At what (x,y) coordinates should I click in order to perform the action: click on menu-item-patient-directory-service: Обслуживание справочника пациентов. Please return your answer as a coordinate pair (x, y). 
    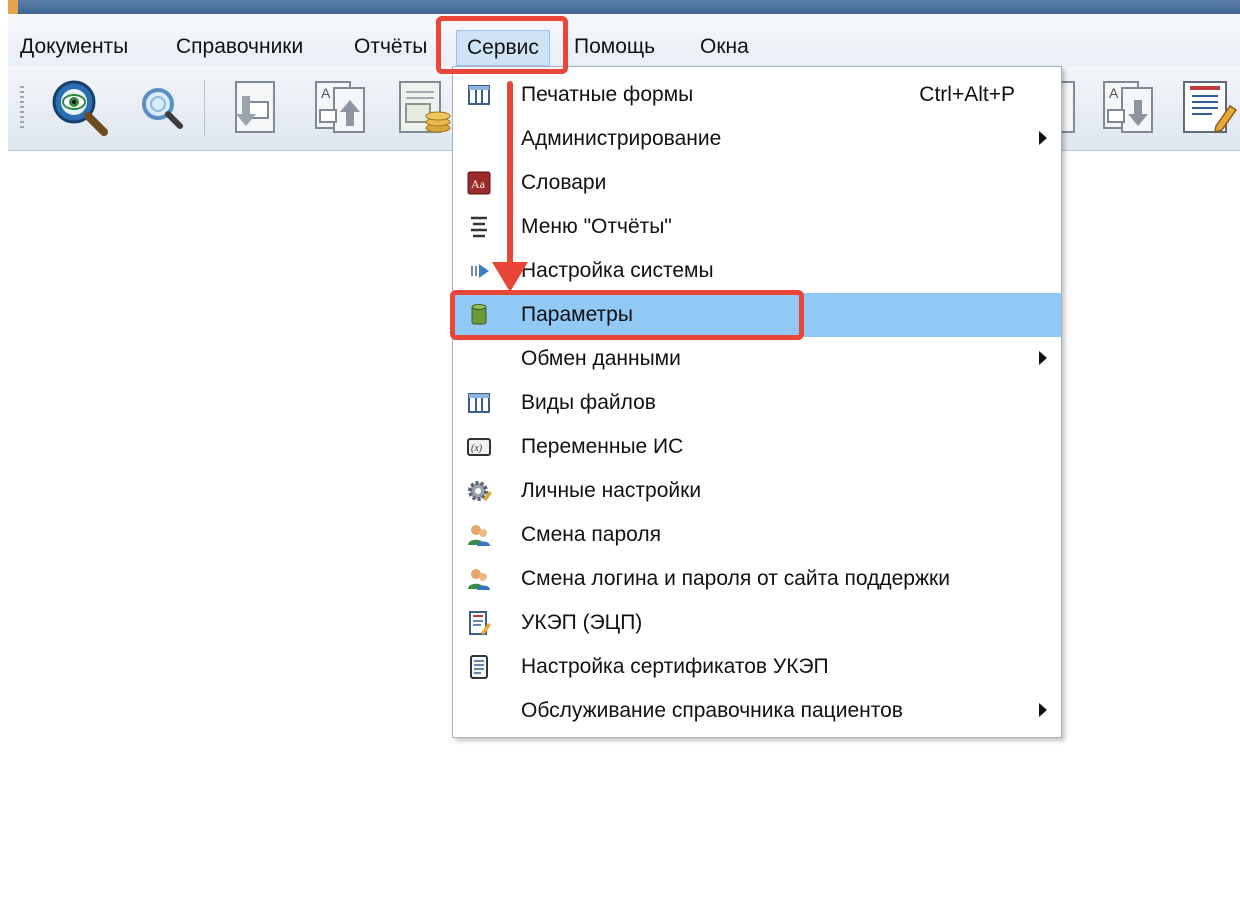
    Looking at the image, I should click on (757, 711).